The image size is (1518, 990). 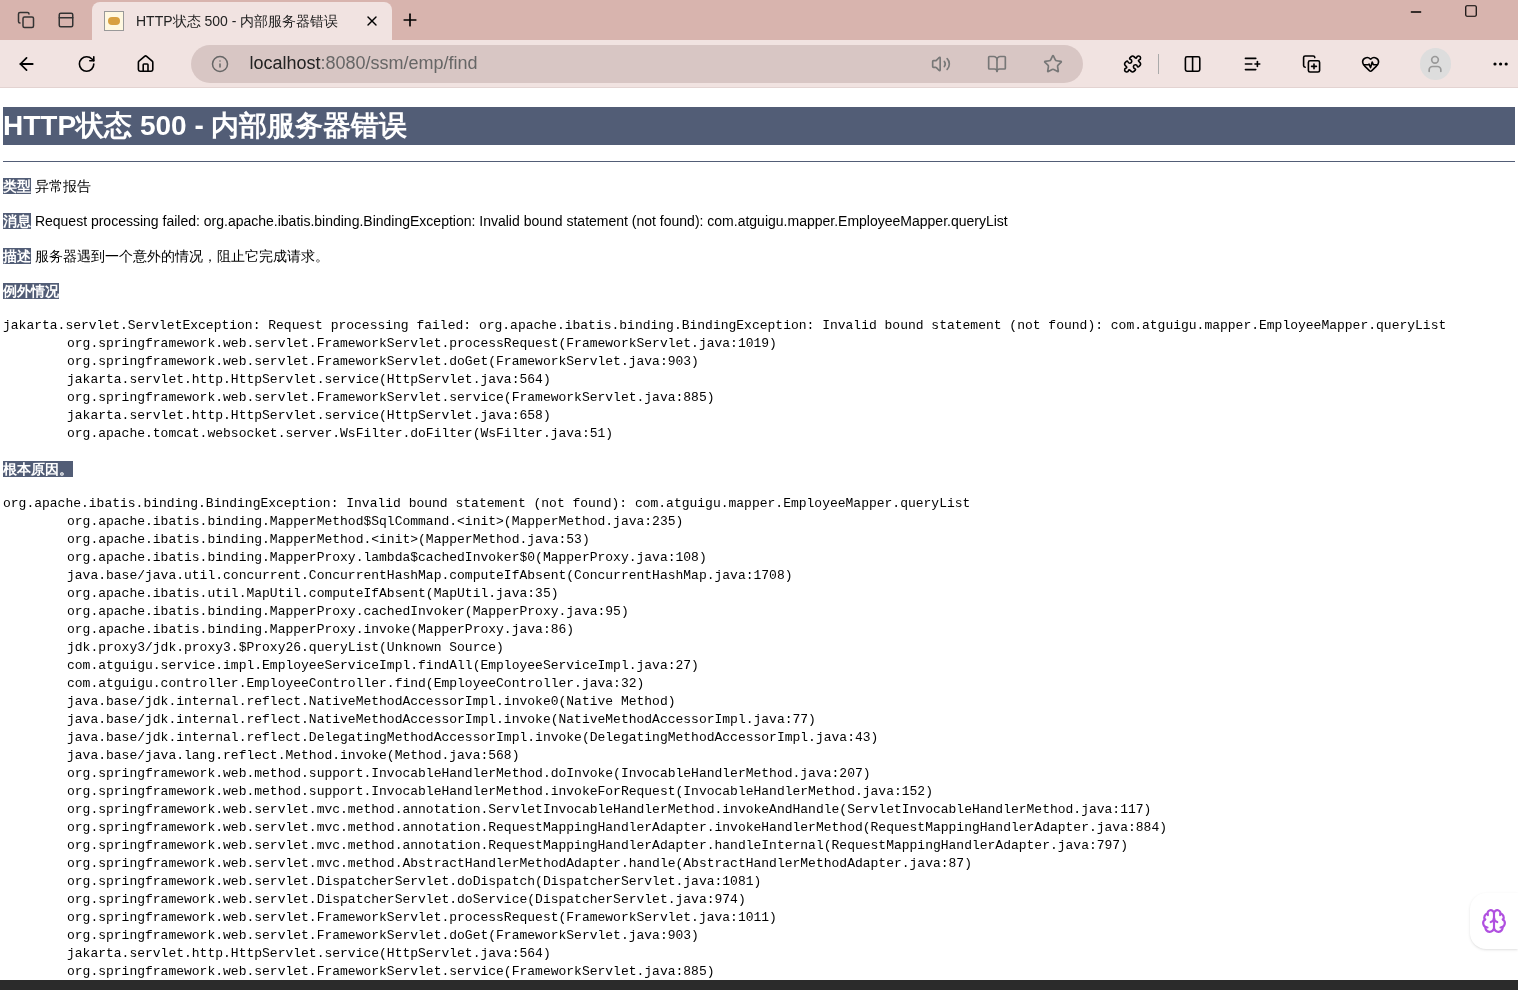 I want to click on section-heading: 例外情况, so click(x=31, y=291).